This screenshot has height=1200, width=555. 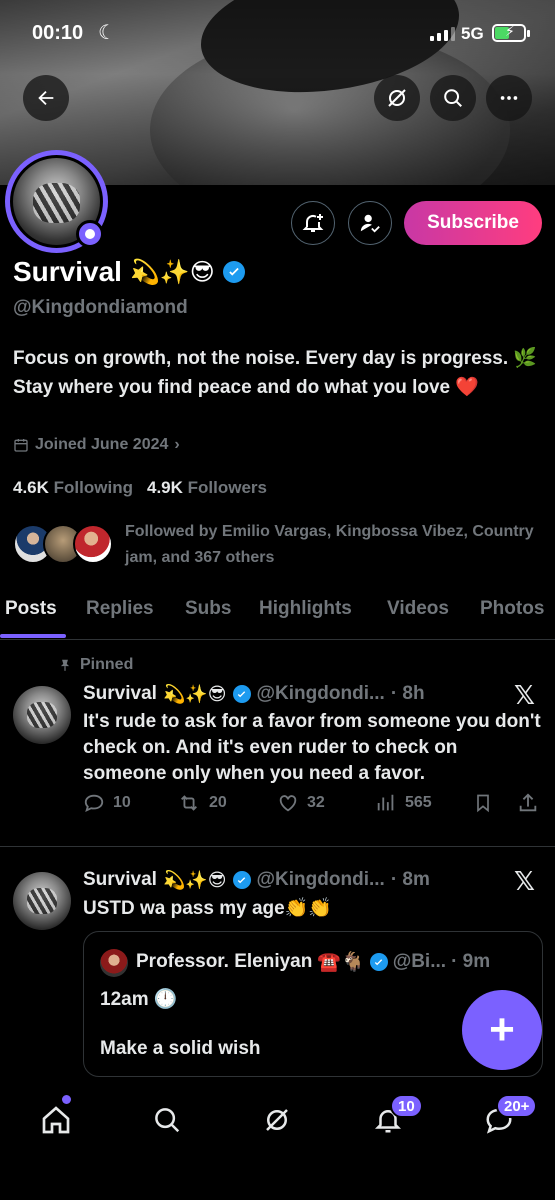 I want to click on nav-home, so click(x=56, y=1120).